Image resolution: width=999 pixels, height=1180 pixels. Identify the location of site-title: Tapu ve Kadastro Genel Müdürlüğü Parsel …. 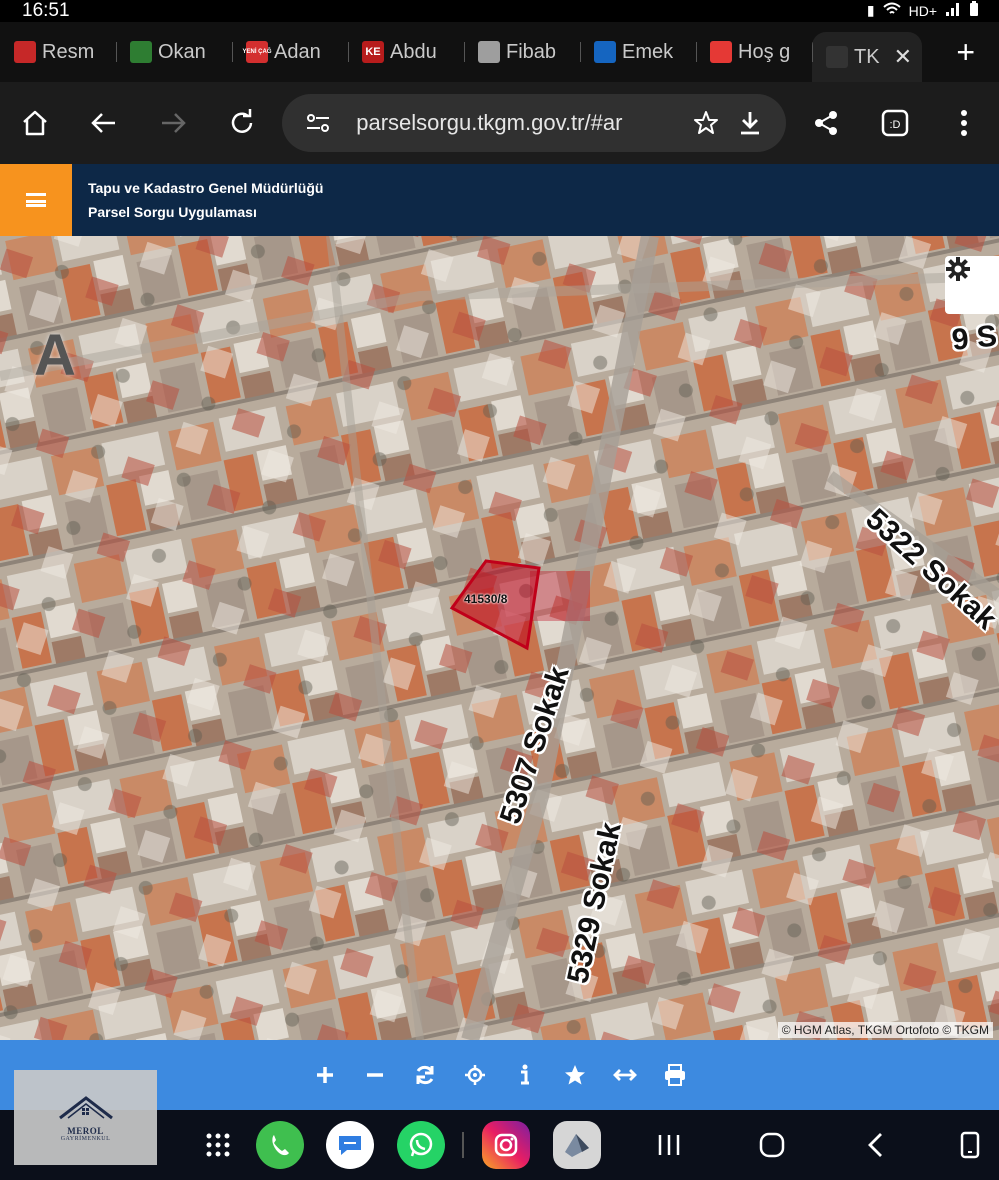
(205, 200).